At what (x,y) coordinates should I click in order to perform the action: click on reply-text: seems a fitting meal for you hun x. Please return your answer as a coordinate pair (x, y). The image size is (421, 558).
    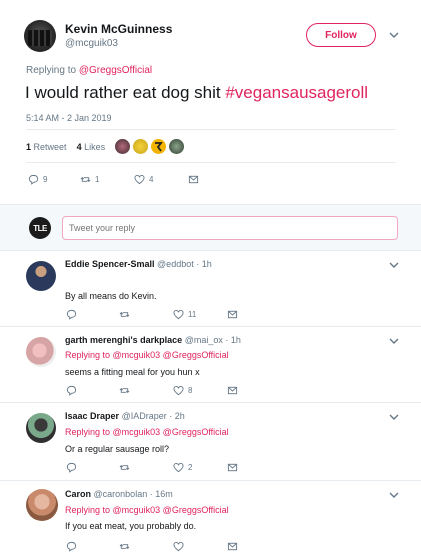
    Looking at the image, I should click on (132, 372).